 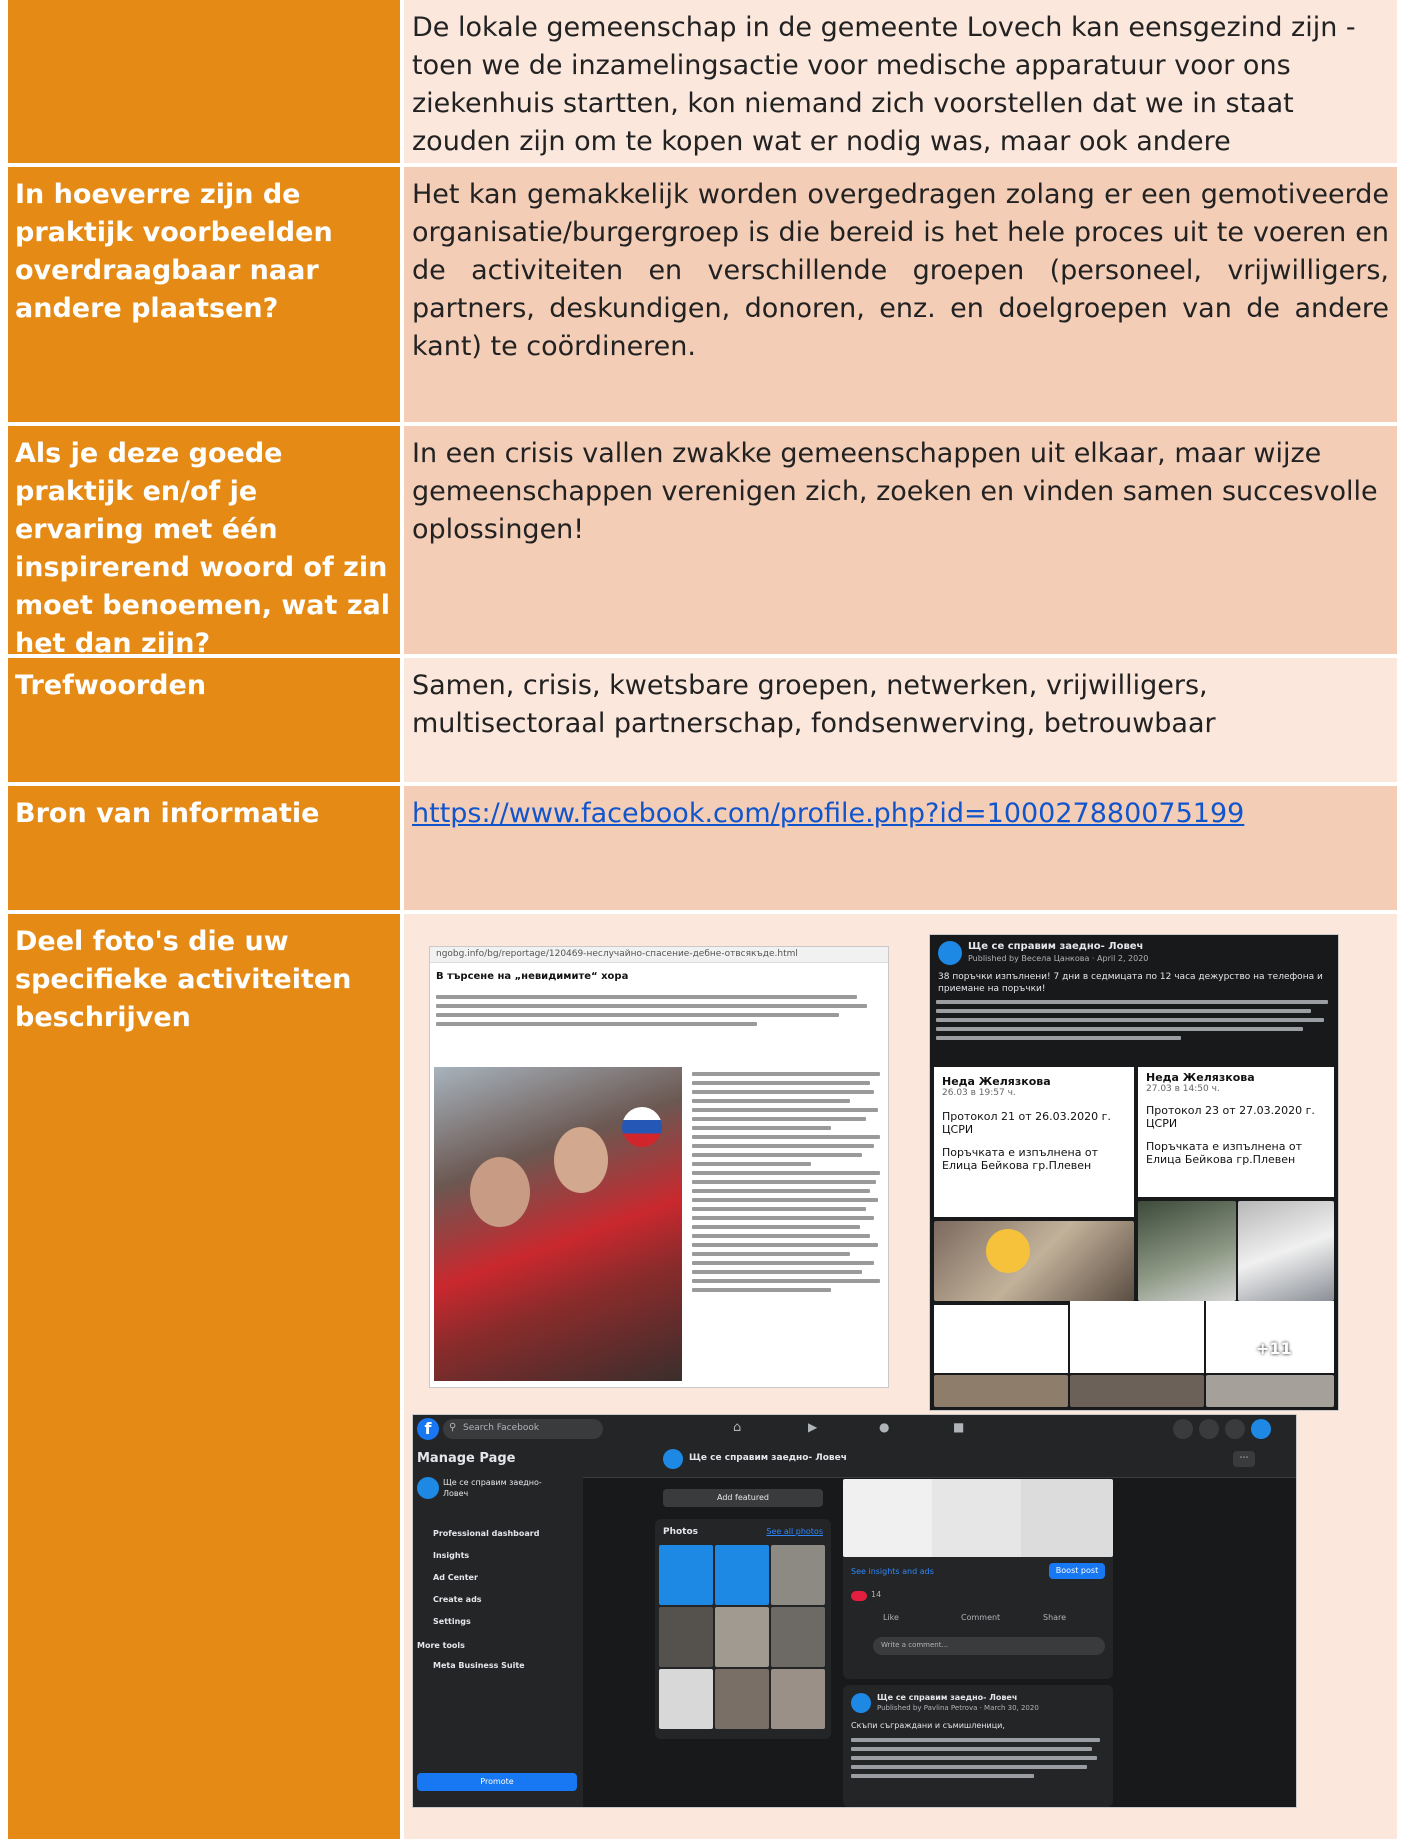 I want to click on see-insights-link: See insights and ads, so click(x=892, y=1571).